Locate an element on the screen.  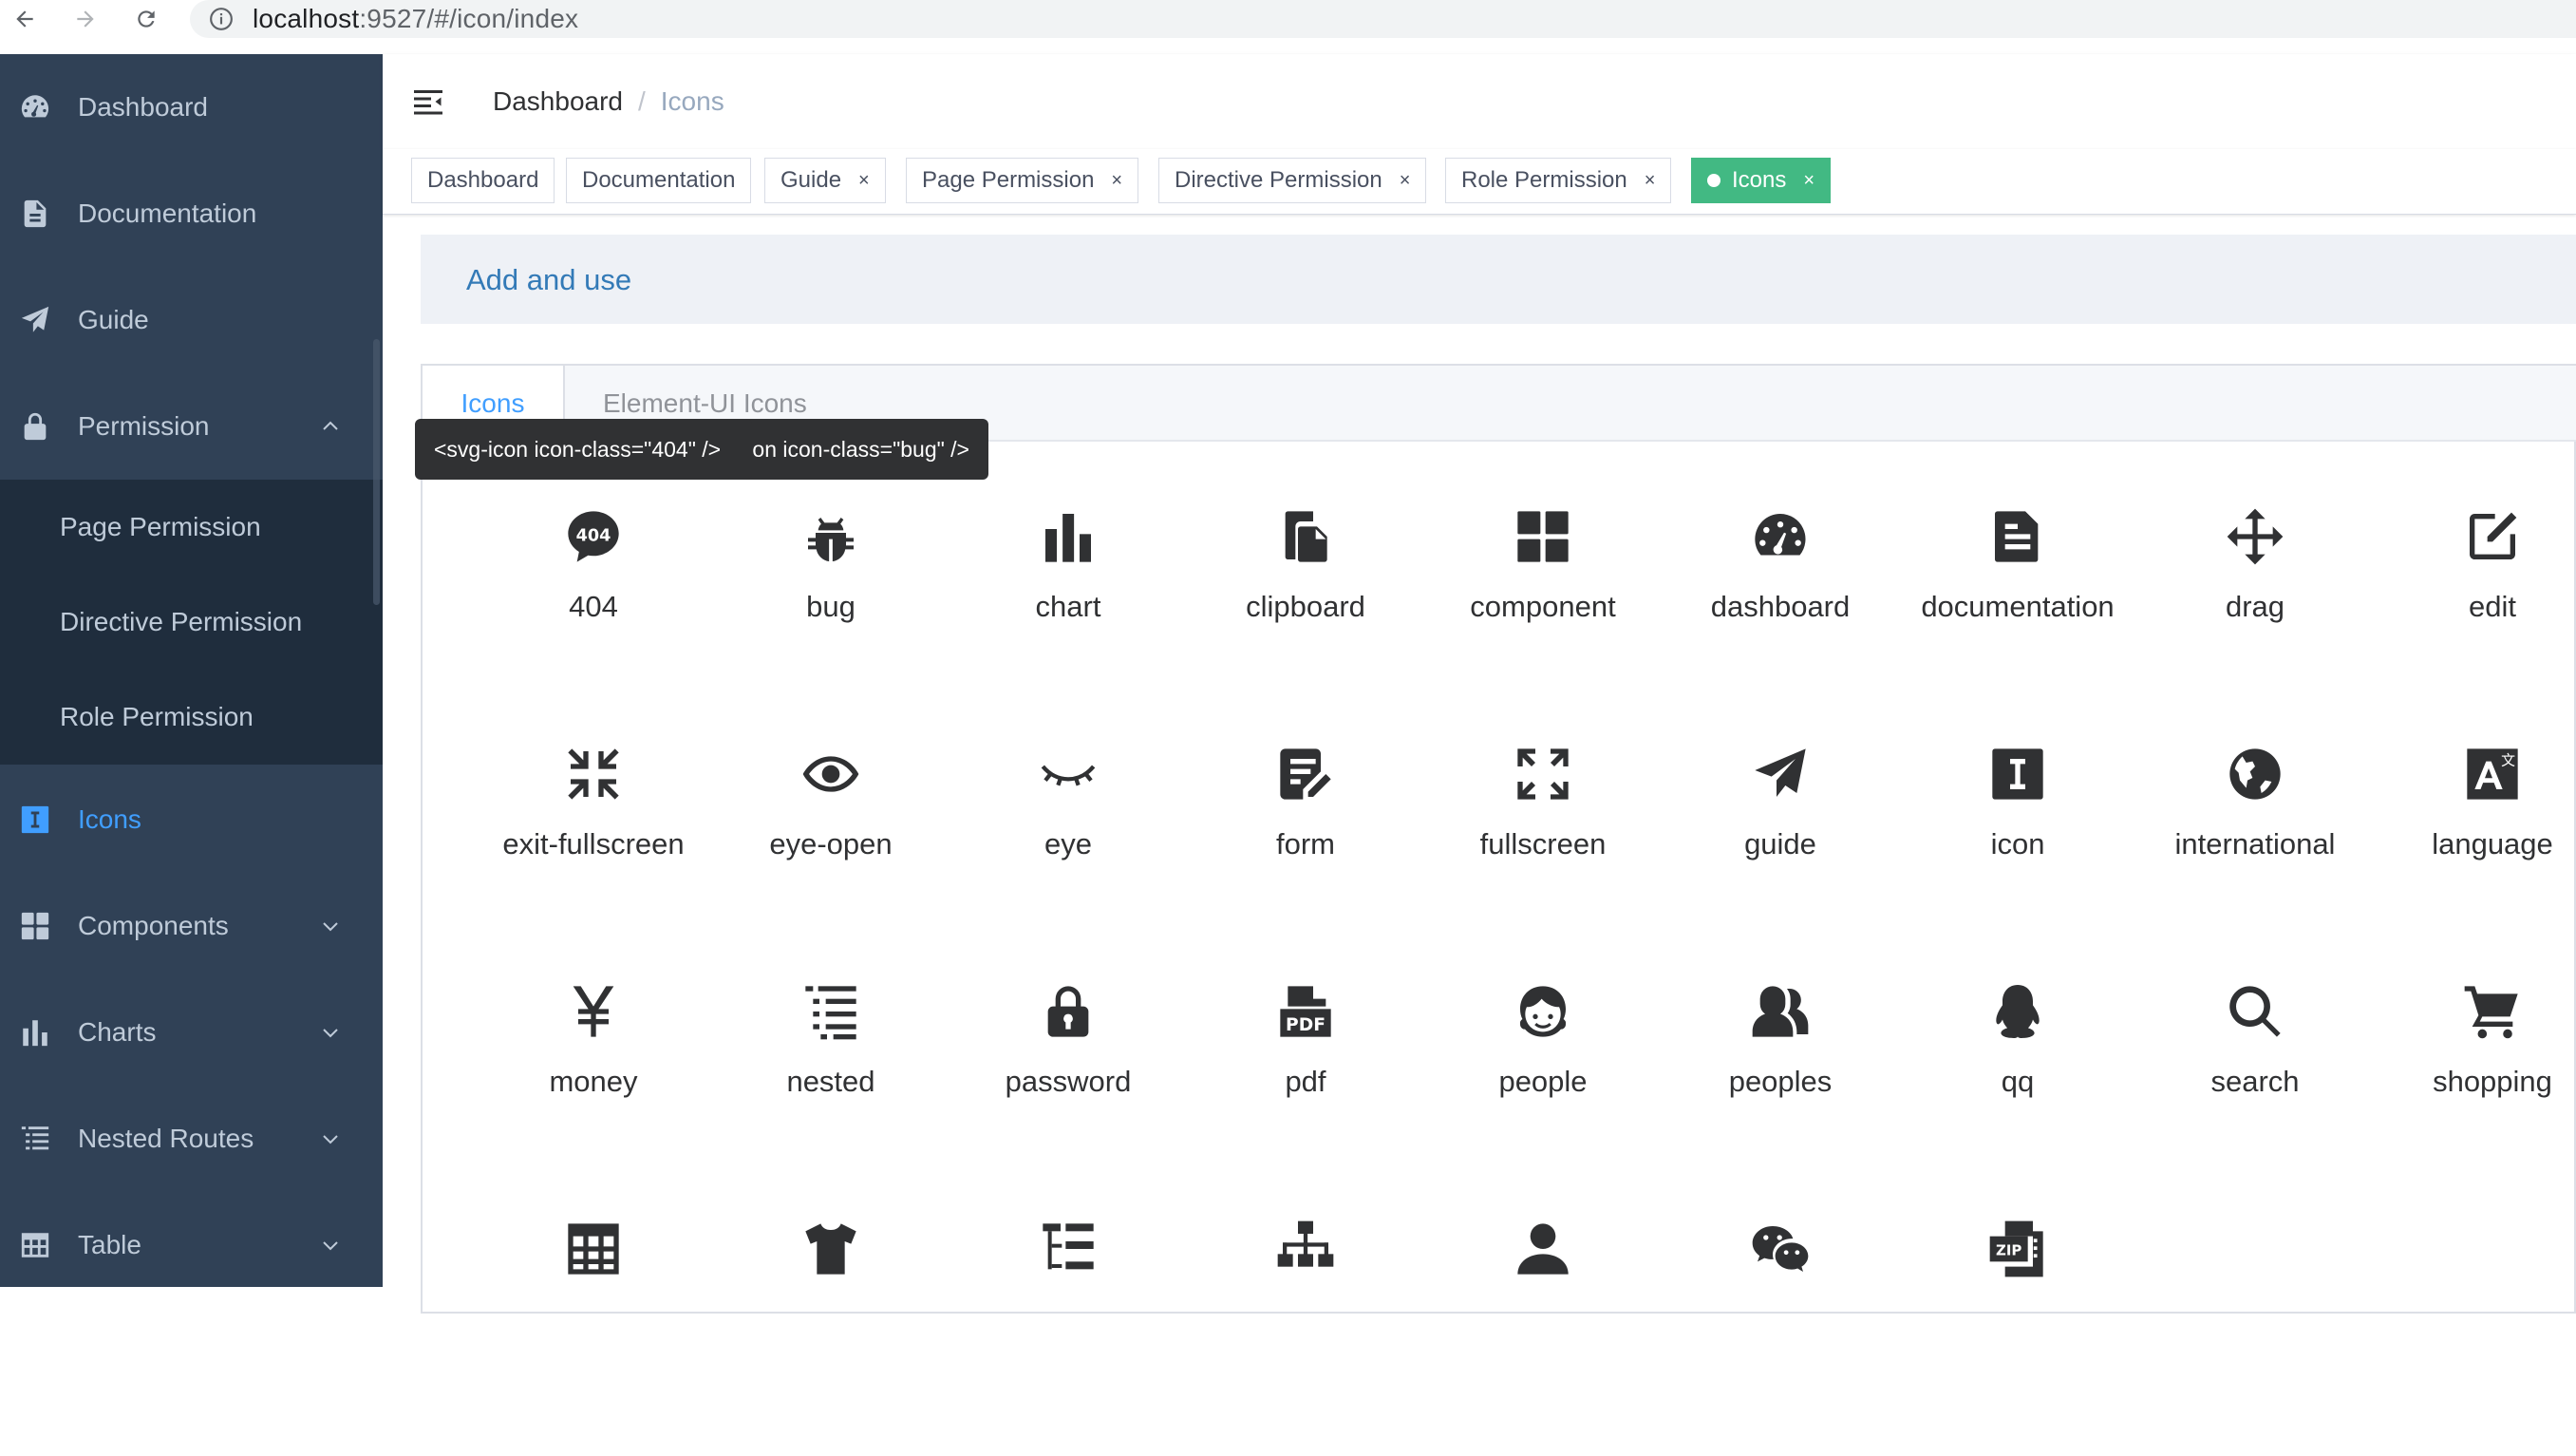
back-button is located at coordinates (25, 19).